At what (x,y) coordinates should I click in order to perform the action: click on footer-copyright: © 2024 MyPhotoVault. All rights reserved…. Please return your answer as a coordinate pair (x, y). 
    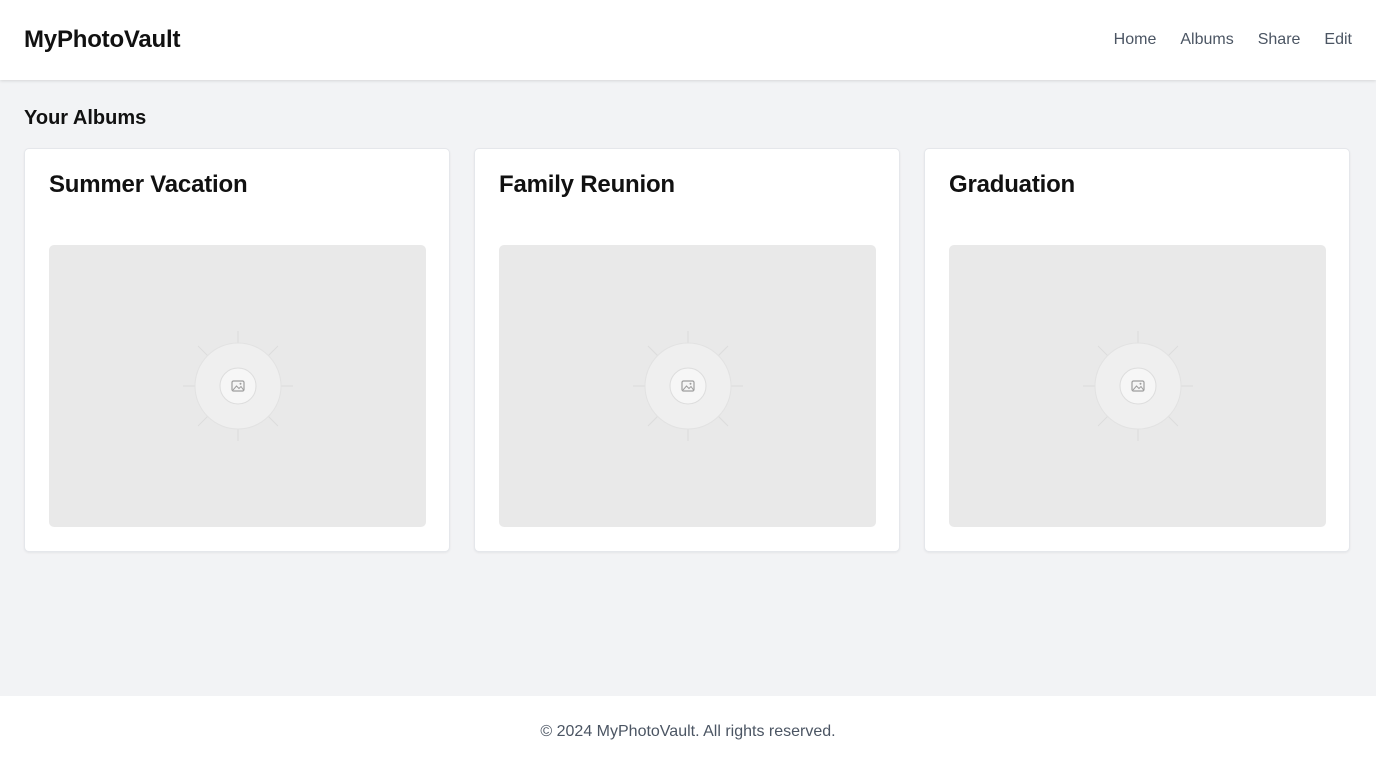
    Looking at the image, I should click on (688, 731).